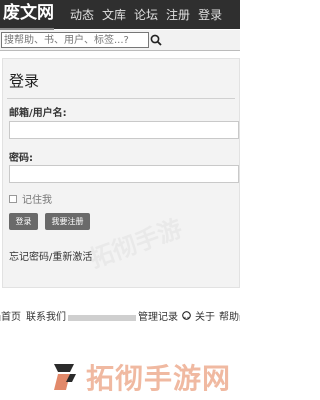 The width and height of the screenshot is (320, 400). Describe the element at coordinates (37, 200) in the screenshot. I see `remember-label: 记住我` at that location.